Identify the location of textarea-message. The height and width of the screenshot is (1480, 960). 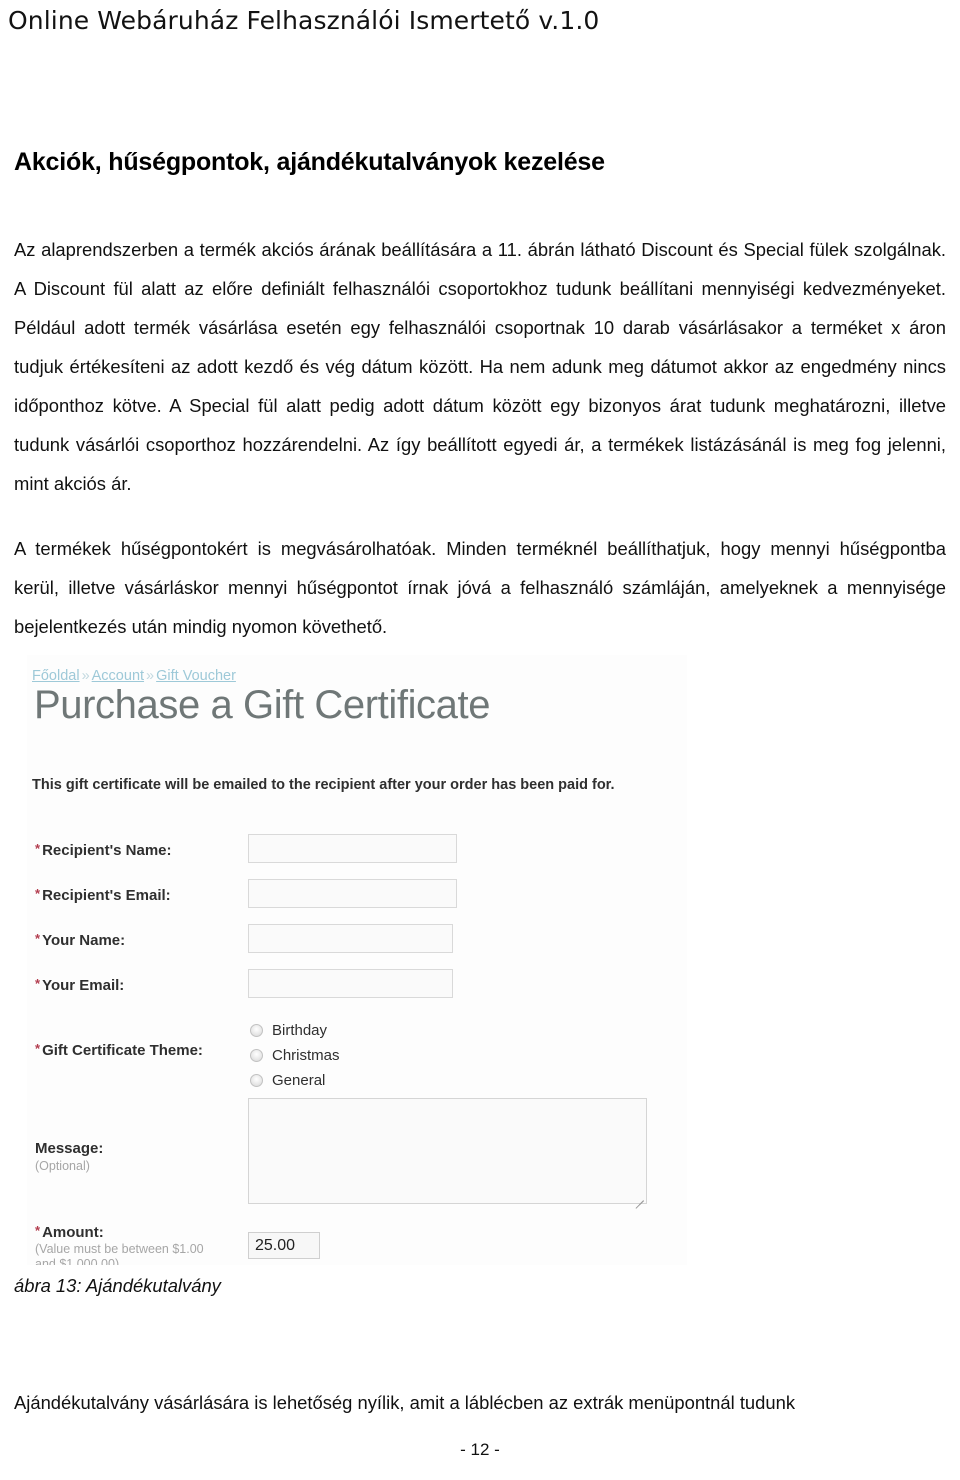
(447, 1153).